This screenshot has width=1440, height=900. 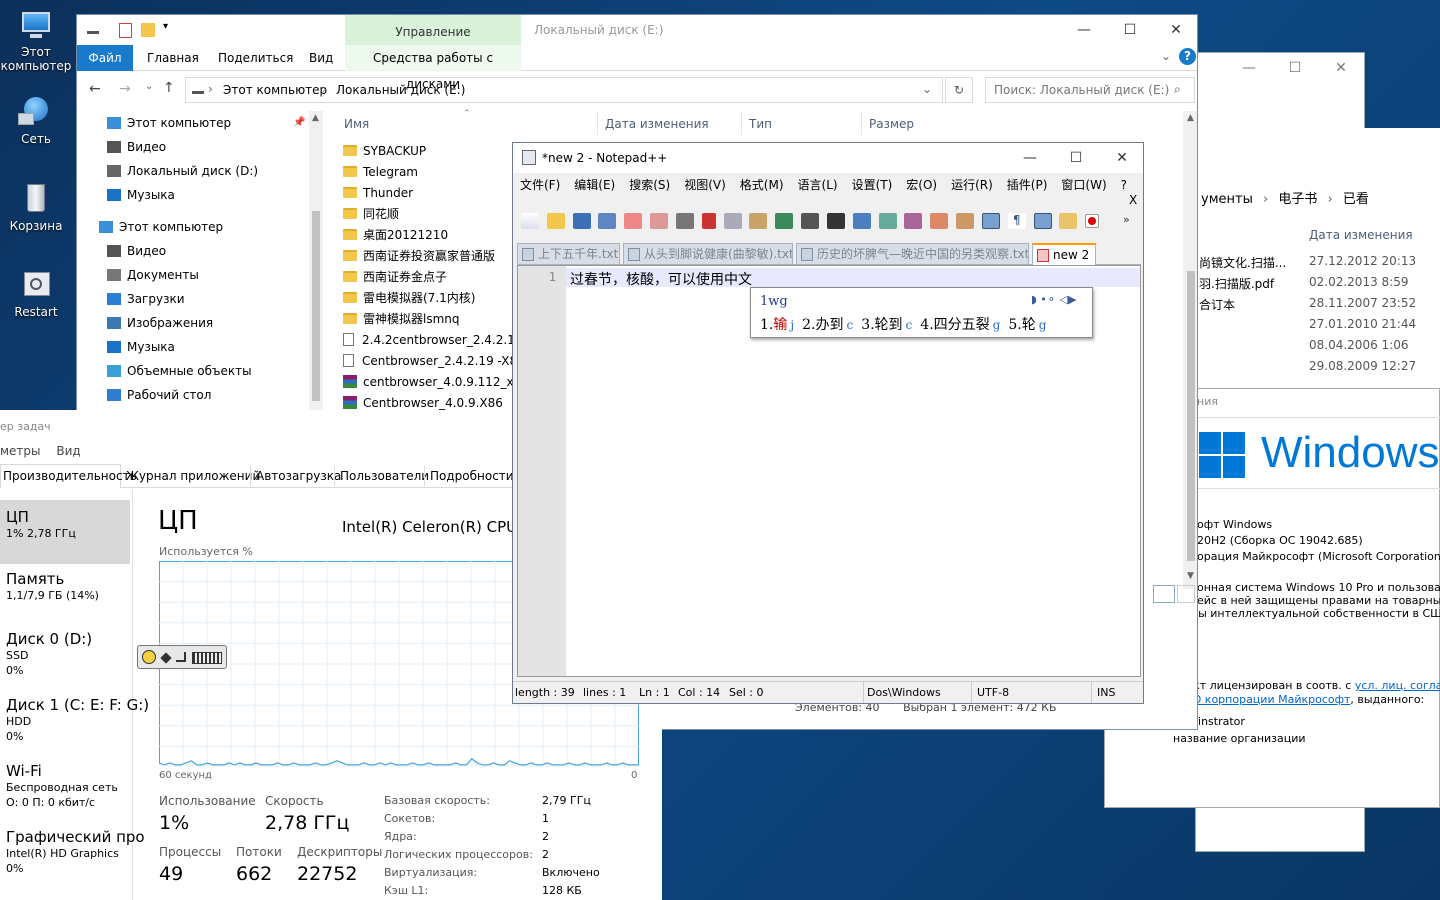 What do you see at coordinates (1166, 56) in the screenshot?
I see `ribbon-expand-icon: ⌄` at bounding box center [1166, 56].